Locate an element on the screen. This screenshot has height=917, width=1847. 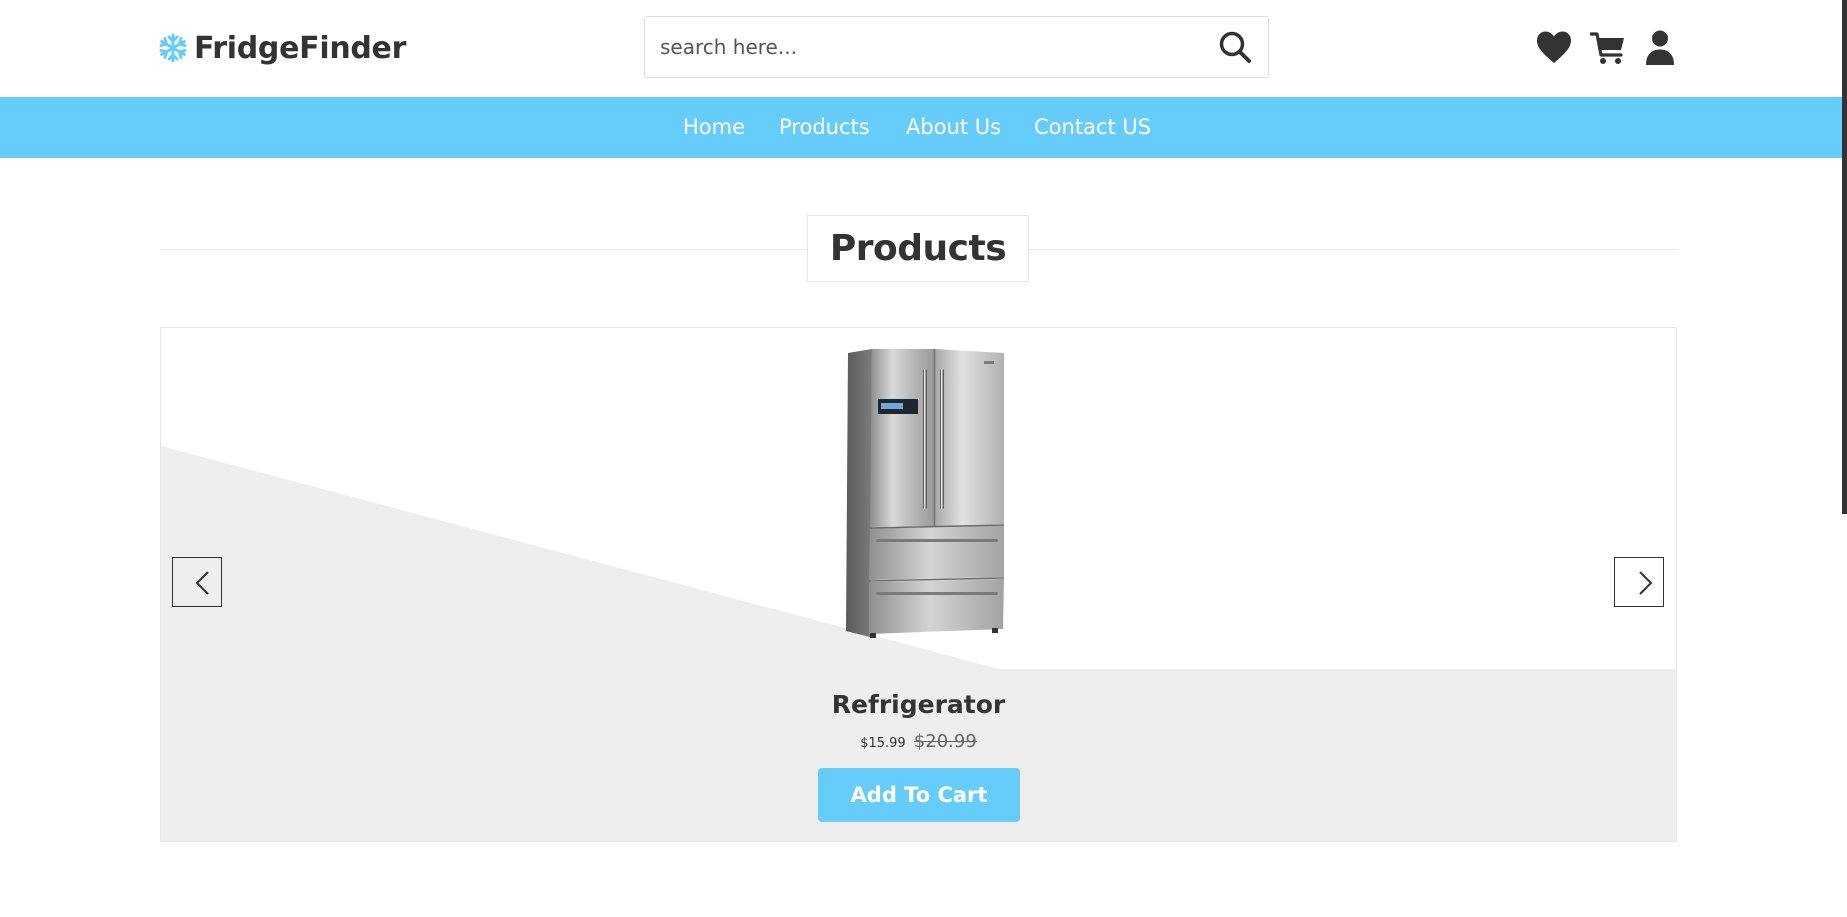
product-price: $15.99 is located at coordinates (883, 743).